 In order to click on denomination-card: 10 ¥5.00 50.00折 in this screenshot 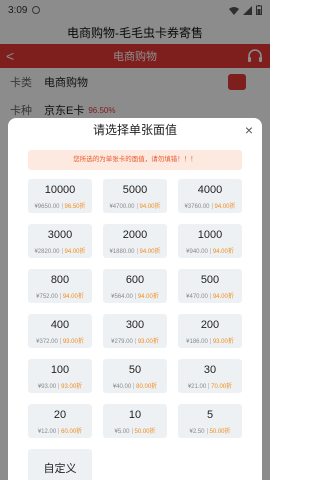, I will do `click(135, 421)`.